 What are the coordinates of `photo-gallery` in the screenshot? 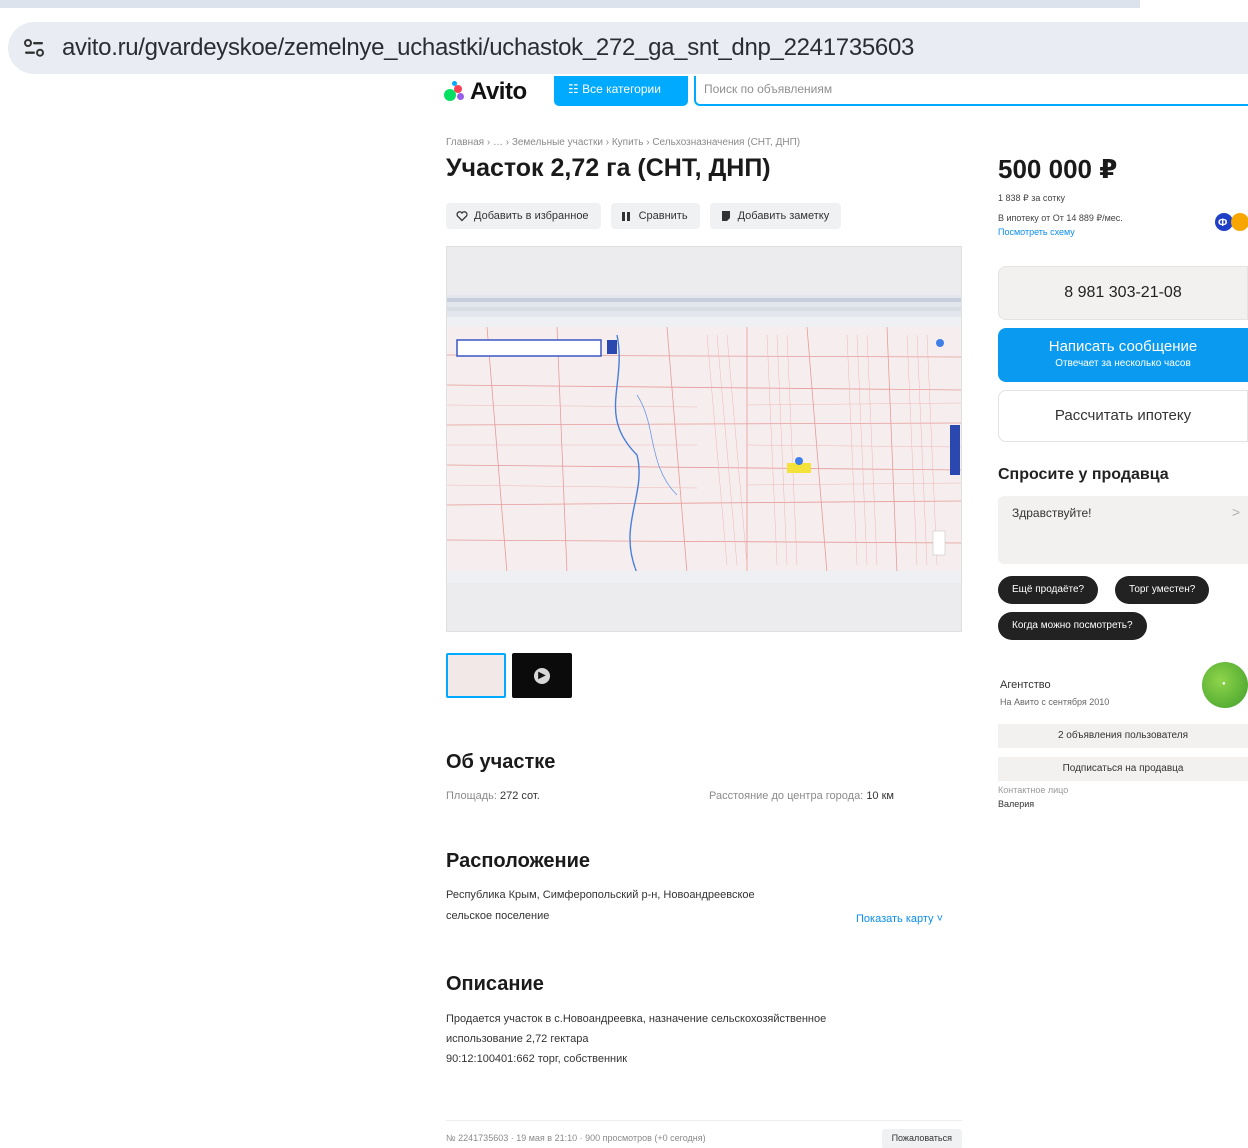 It's located at (704, 439).